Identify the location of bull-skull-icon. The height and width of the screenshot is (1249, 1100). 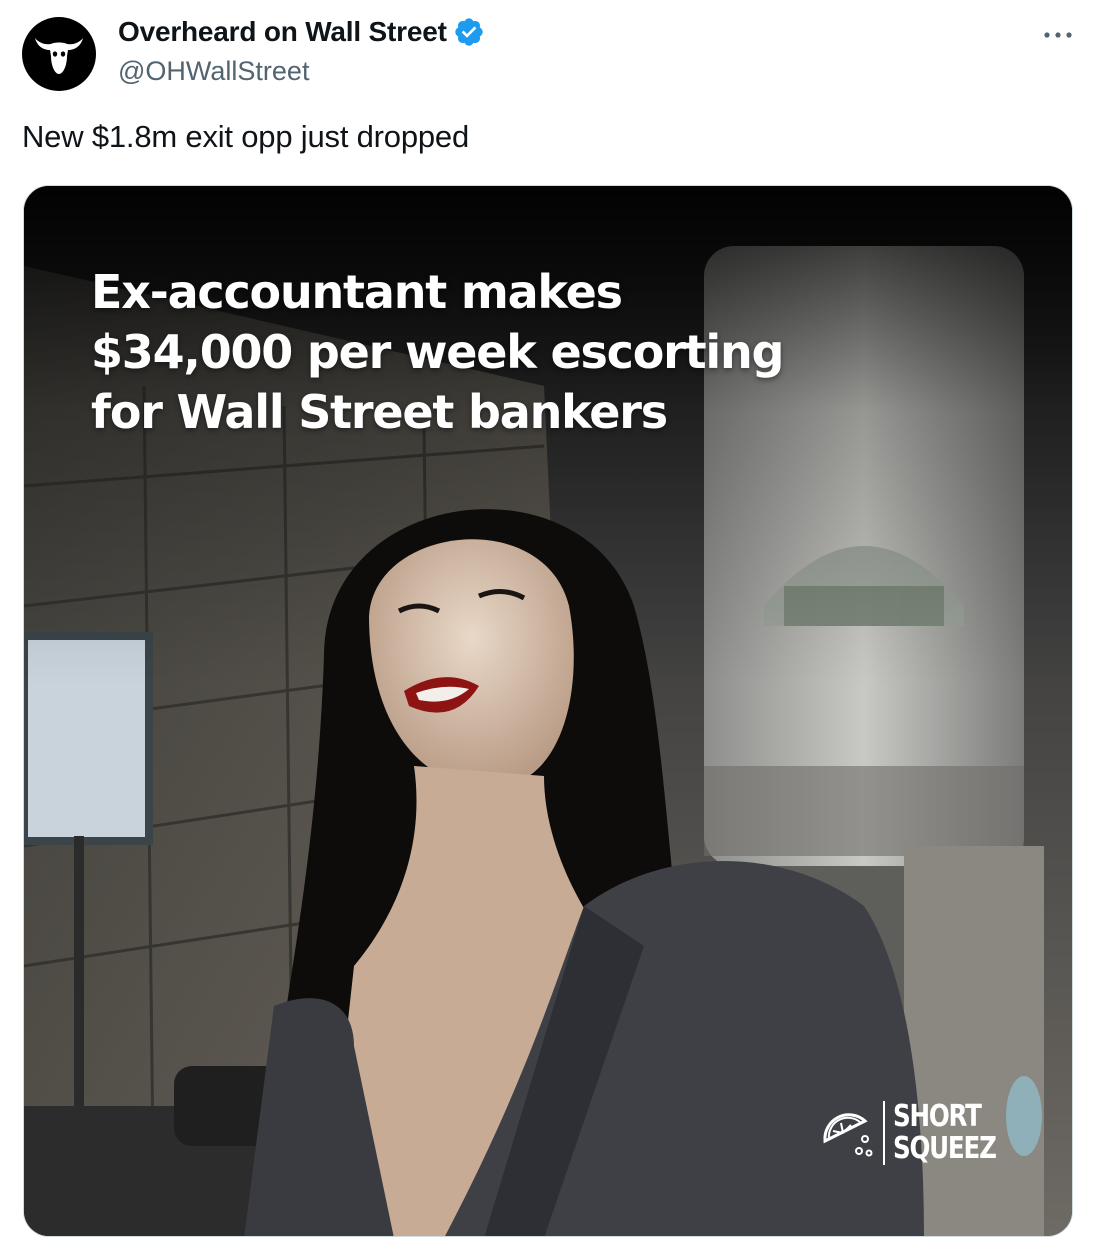
(59, 56).